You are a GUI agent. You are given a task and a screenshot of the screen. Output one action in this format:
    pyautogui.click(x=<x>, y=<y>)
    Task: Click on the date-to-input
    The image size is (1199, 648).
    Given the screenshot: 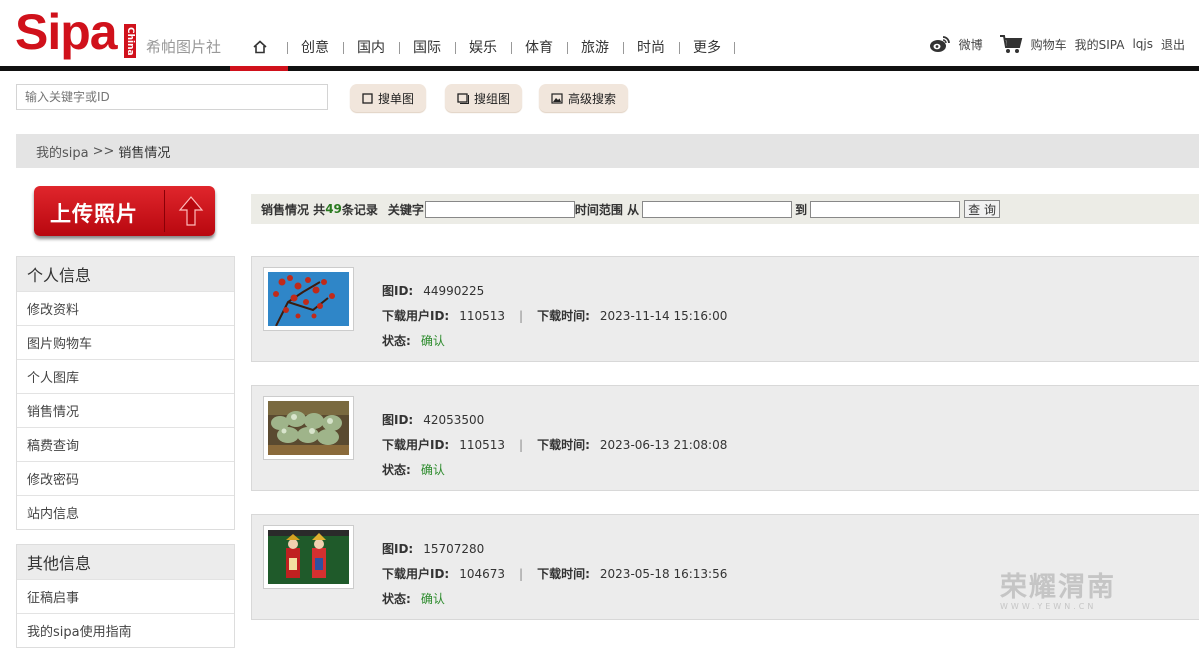 What is the action you would take?
    pyautogui.click(x=885, y=209)
    